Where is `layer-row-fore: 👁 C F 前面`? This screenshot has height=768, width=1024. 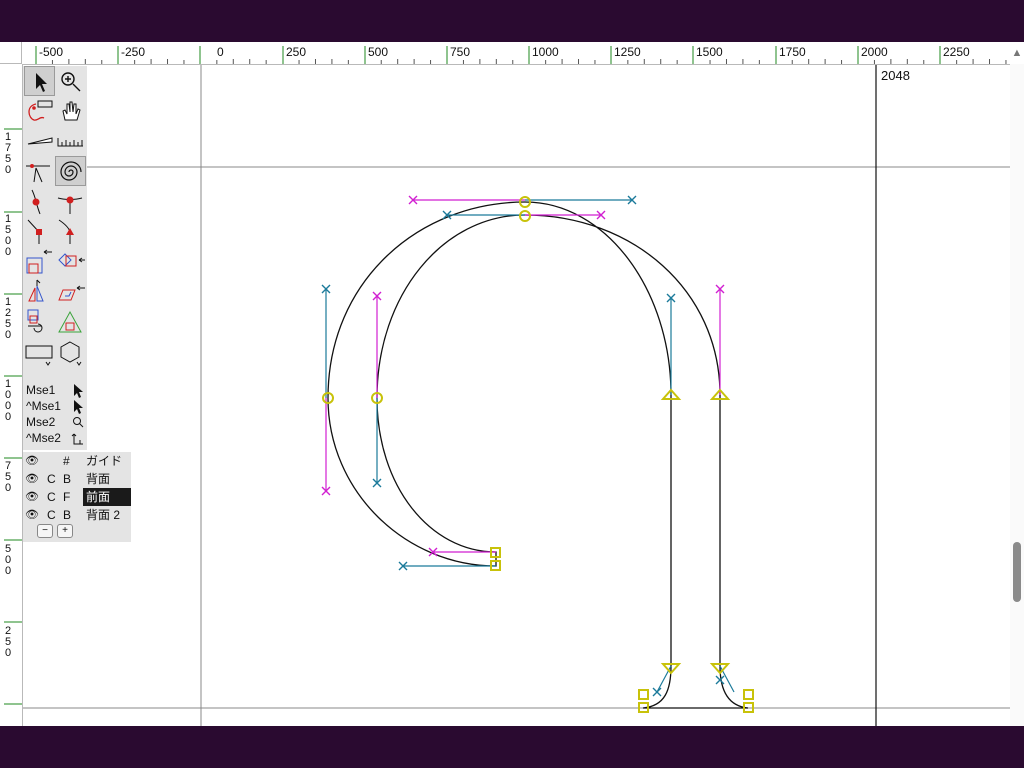
layer-row-fore: 👁 C F 前面 is located at coordinates (77, 497).